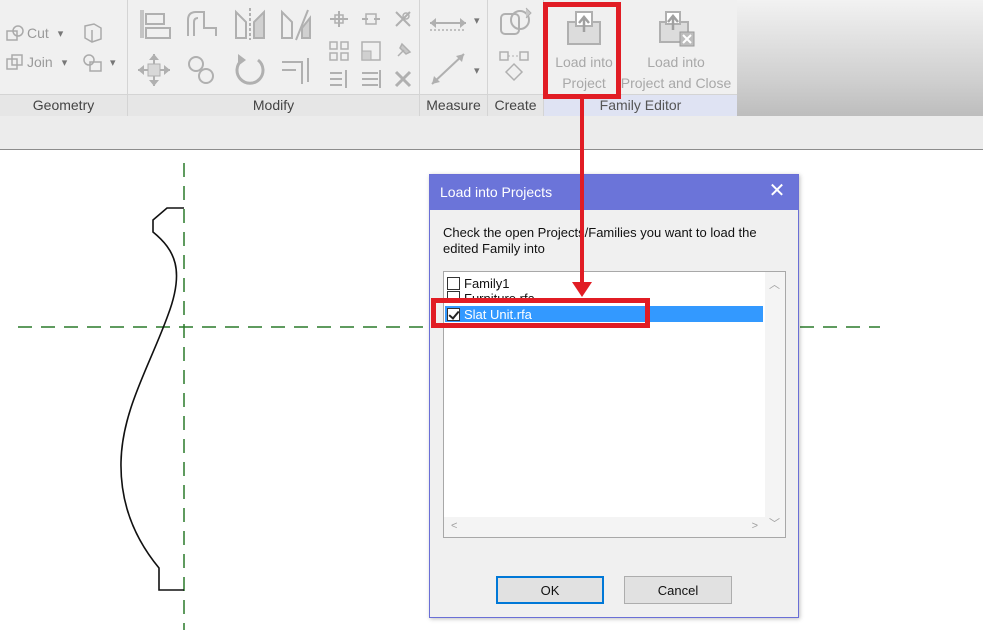  Describe the element at coordinates (582, 198) in the screenshot. I see `annotation-arrow` at that location.